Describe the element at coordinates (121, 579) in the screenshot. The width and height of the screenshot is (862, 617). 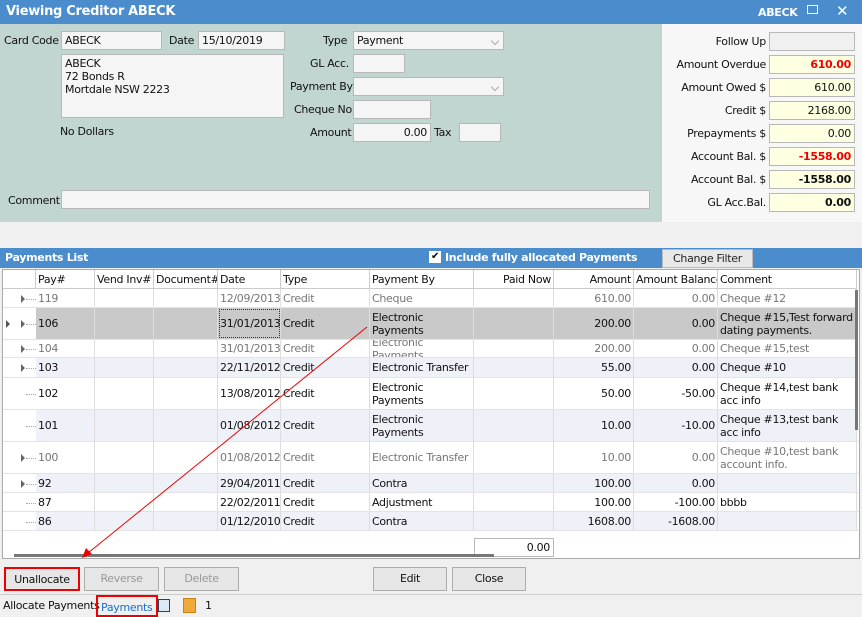
I see `reverse-button: Reverse` at that location.